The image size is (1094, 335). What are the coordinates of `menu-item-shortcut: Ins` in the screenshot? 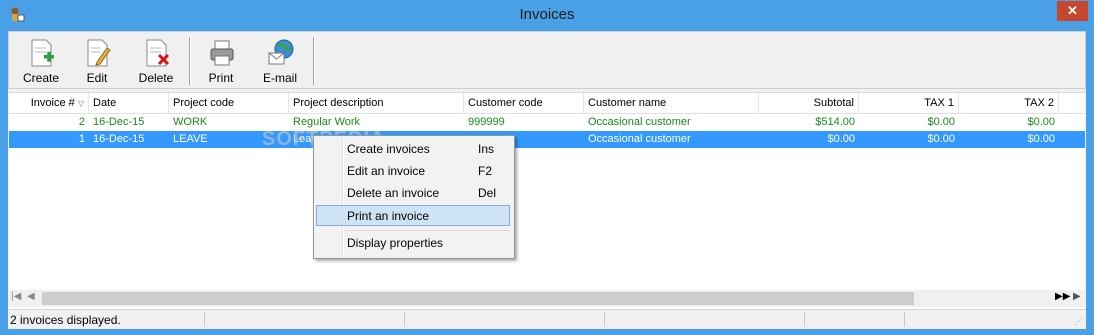 It's located at (486, 149).